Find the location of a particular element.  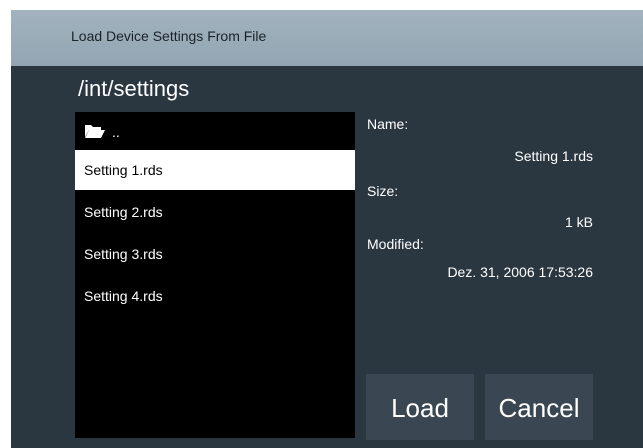

file-item-setting-4: Setting 4.rds is located at coordinates (215, 296).